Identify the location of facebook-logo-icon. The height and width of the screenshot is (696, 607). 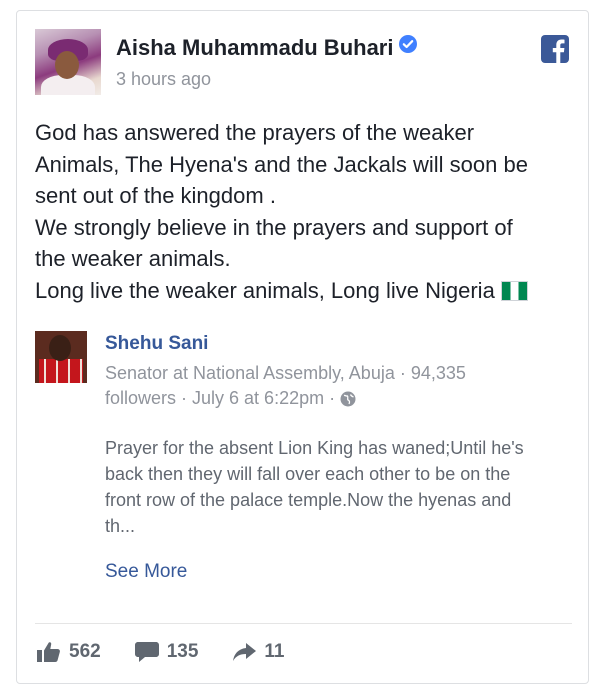
(555, 49).